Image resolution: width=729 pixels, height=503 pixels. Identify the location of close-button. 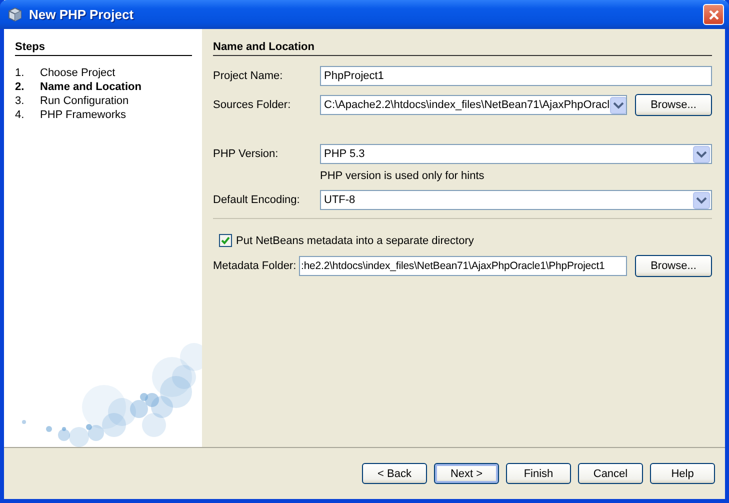
(713, 14).